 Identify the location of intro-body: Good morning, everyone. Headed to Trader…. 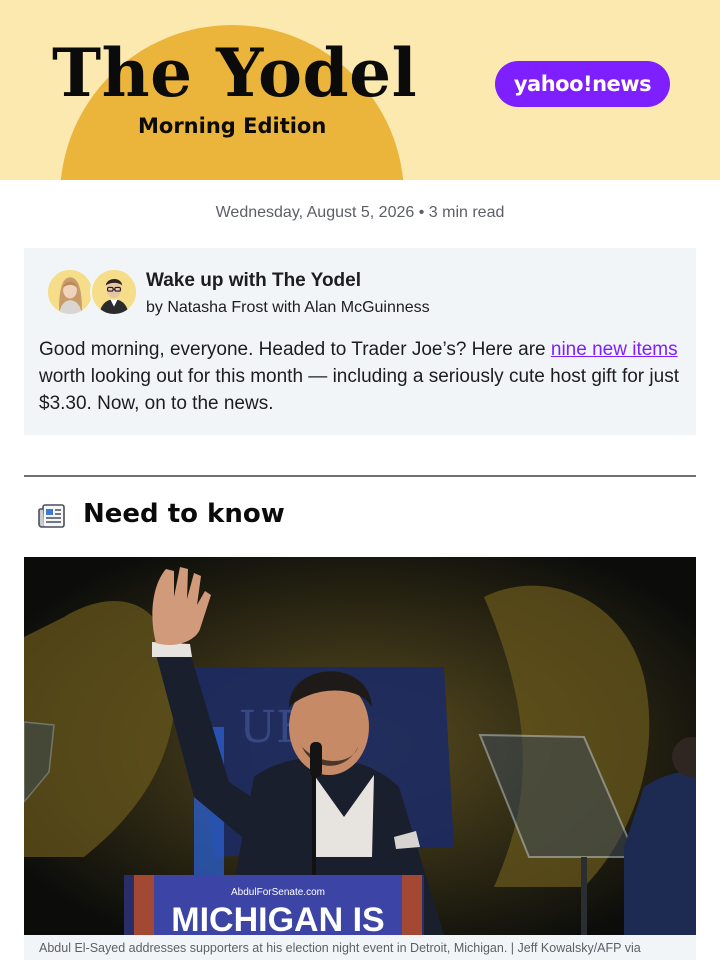
(361, 376).